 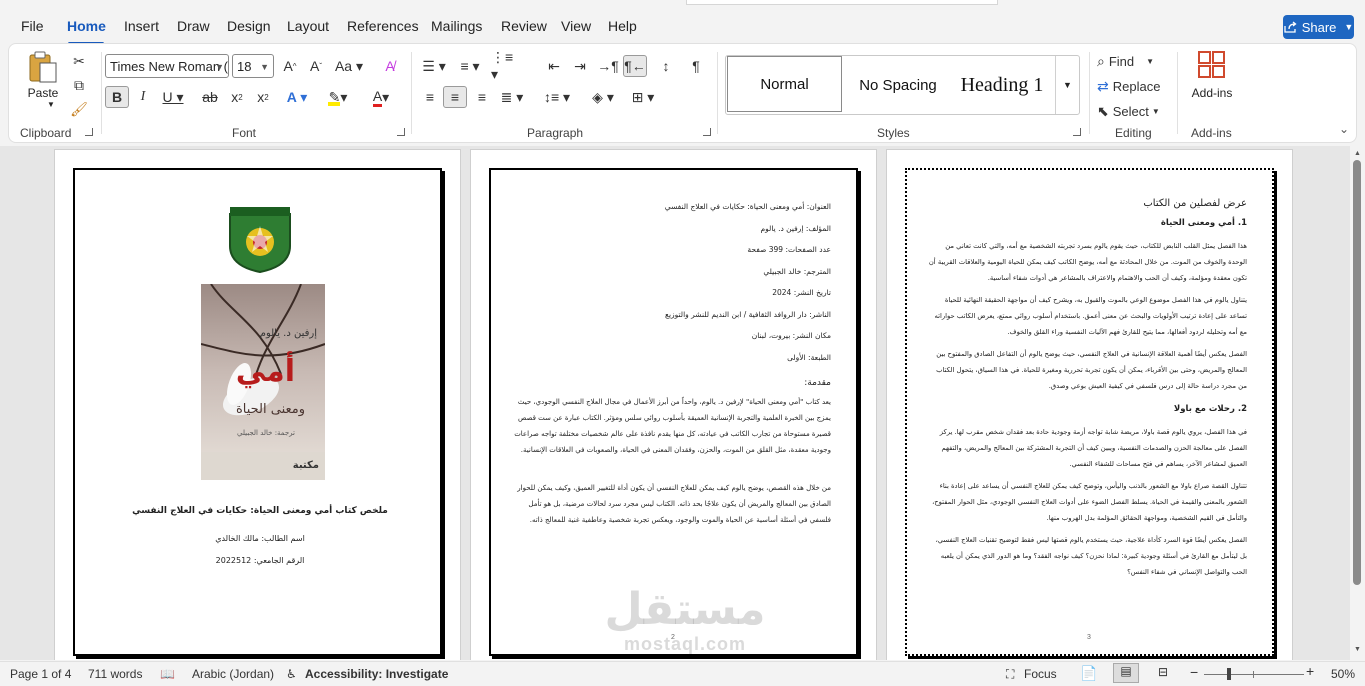 What do you see at coordinates (143, 97) in the screenshot?
I see `italic-button: I` at bounding box center [143, 97].